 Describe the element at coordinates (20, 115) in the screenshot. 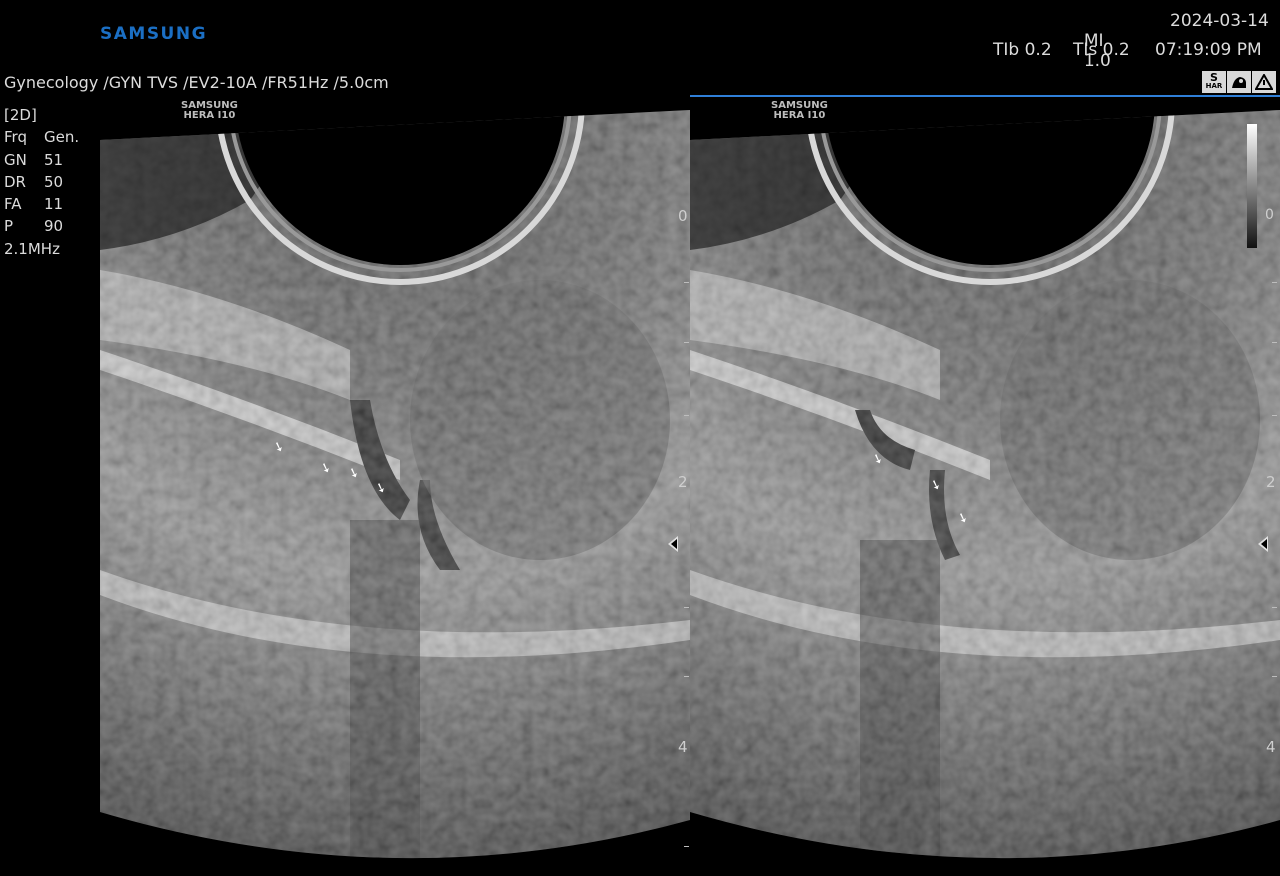

I see `mode-label: [2D]` at that location.